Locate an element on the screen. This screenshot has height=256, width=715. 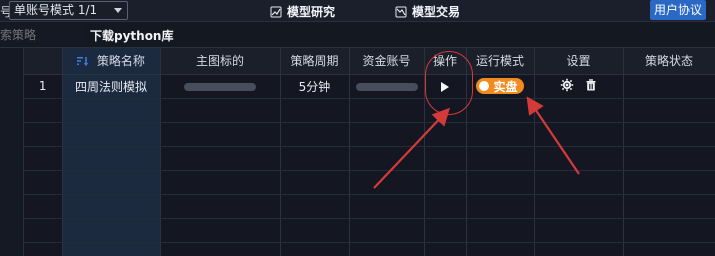
play-icon is located at coordinates (445, 86).